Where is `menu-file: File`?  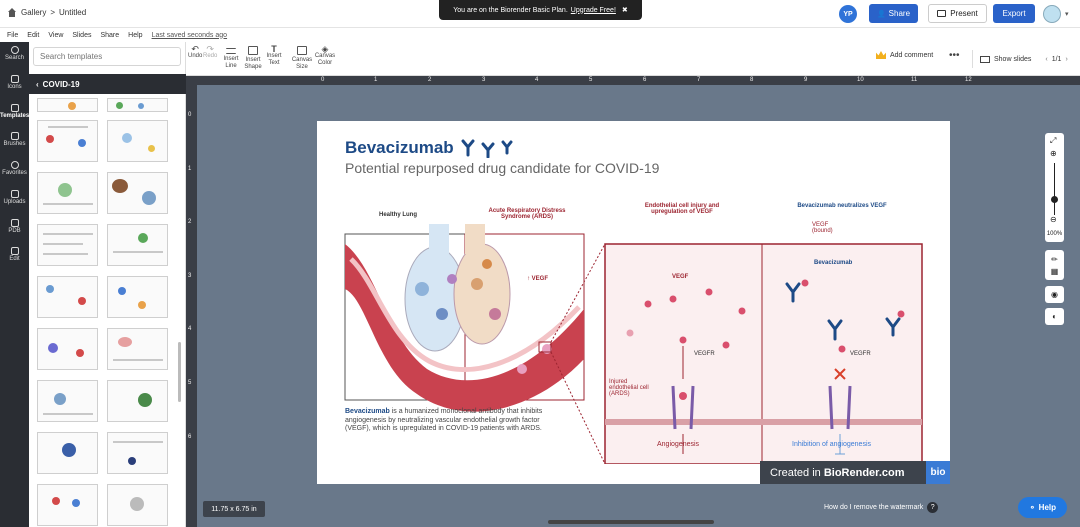 menu-file: File is located at coordinates (12, 35).